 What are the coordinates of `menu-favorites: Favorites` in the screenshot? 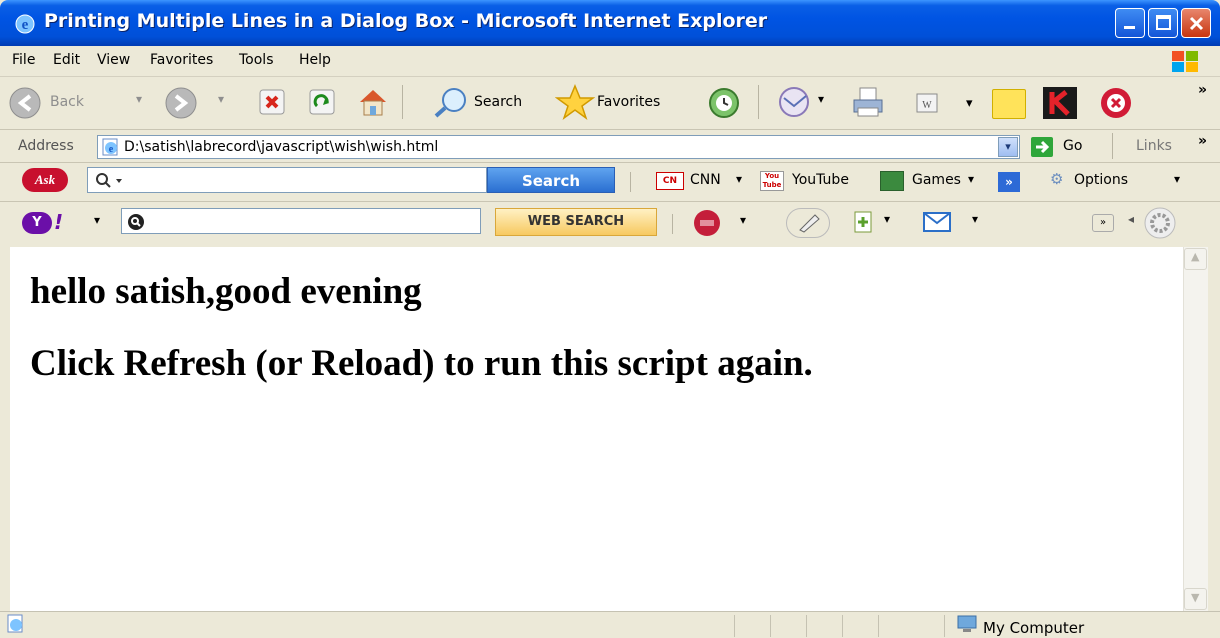 It's located at (181, 60).